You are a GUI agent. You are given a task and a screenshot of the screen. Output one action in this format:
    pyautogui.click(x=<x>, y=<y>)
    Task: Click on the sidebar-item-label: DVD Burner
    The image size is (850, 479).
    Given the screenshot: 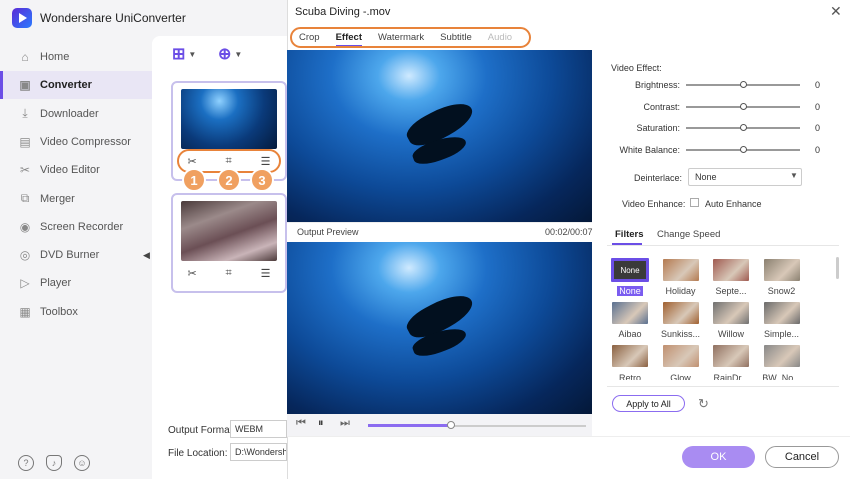 What is the action you would take?
    pyautogui.click(x=70, y=255)
    